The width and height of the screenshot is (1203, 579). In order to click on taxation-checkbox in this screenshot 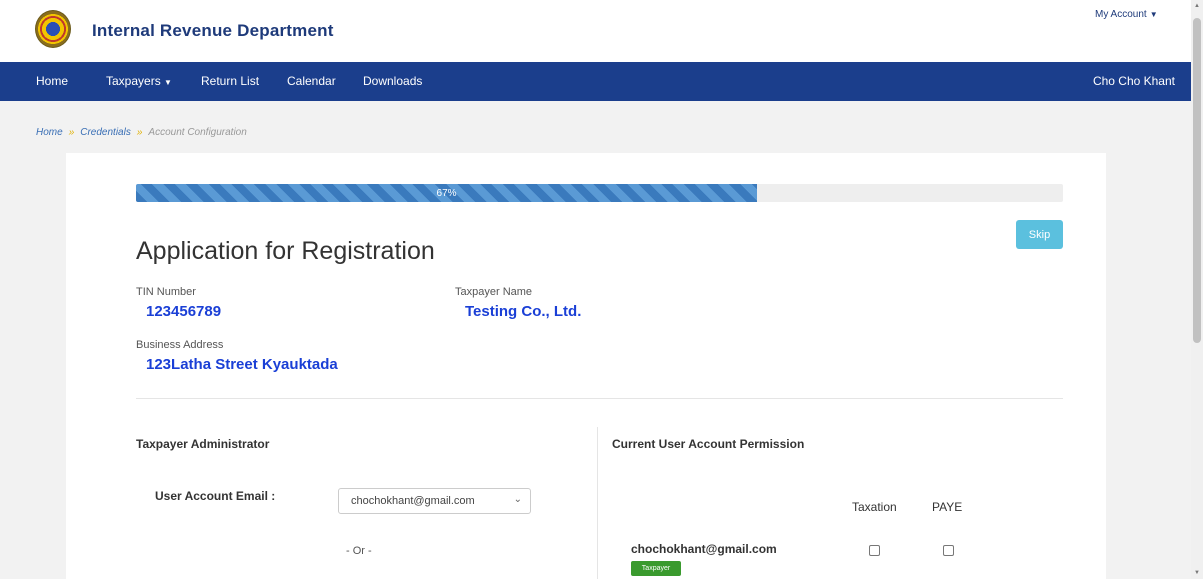, I will do `click(874, 550)`.